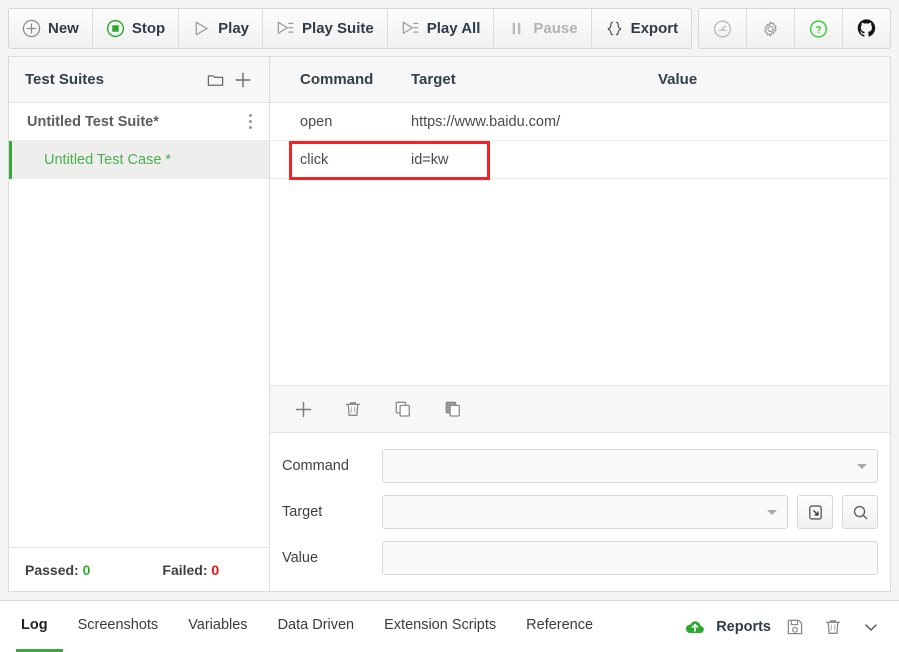 The height and width of the screenshot is (652, 899). I want to click on speedometer-icon, so click(722, 28).